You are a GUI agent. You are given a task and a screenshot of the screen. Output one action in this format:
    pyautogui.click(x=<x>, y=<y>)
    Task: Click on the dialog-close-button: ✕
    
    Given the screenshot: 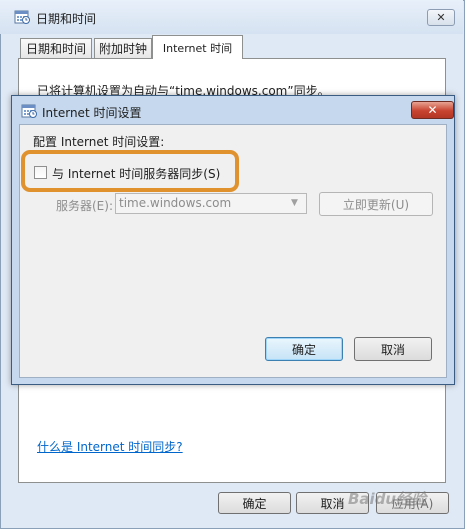 What is the action you would take?
    pyautogui.click(x=432, y=110)
    